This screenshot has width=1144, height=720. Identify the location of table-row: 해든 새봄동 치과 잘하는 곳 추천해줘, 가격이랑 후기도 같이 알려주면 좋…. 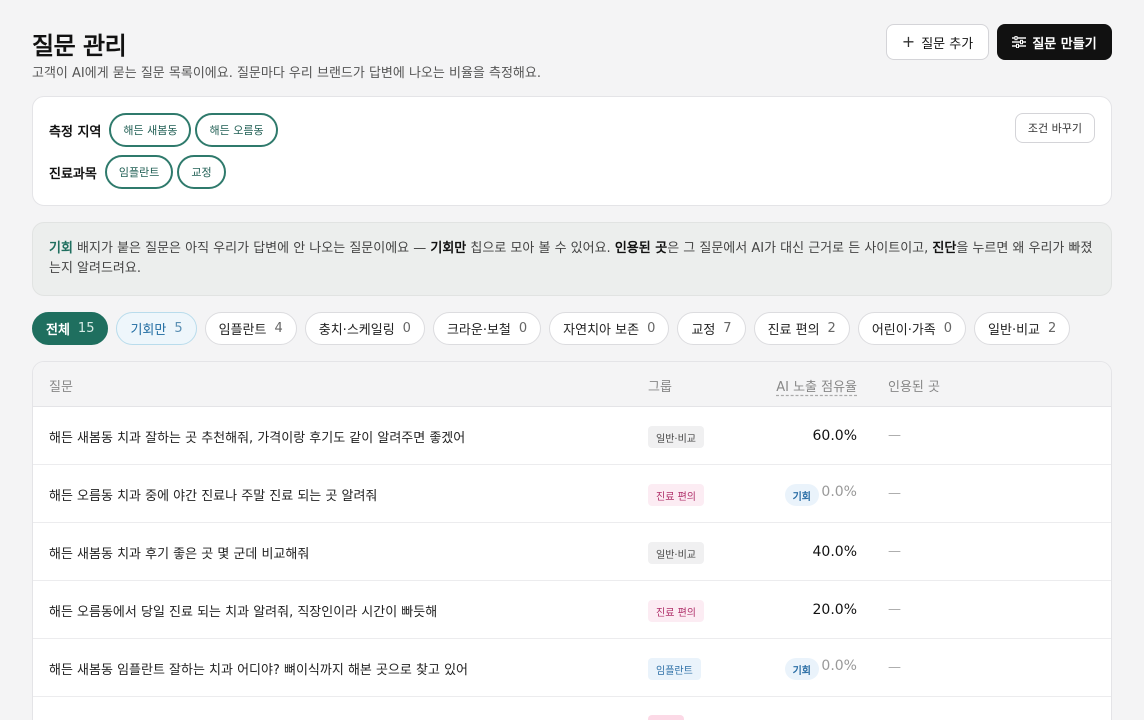
(572, 436).